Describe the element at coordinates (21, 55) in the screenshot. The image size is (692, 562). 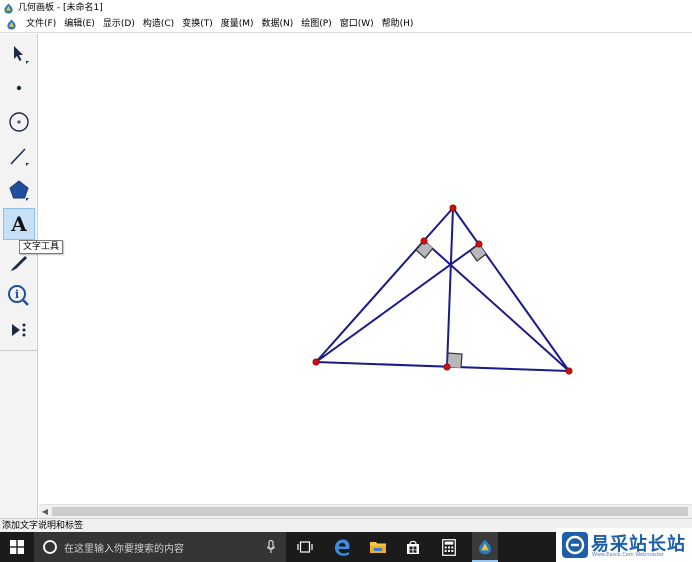
I see `arrow-pointer-icon` at that location.